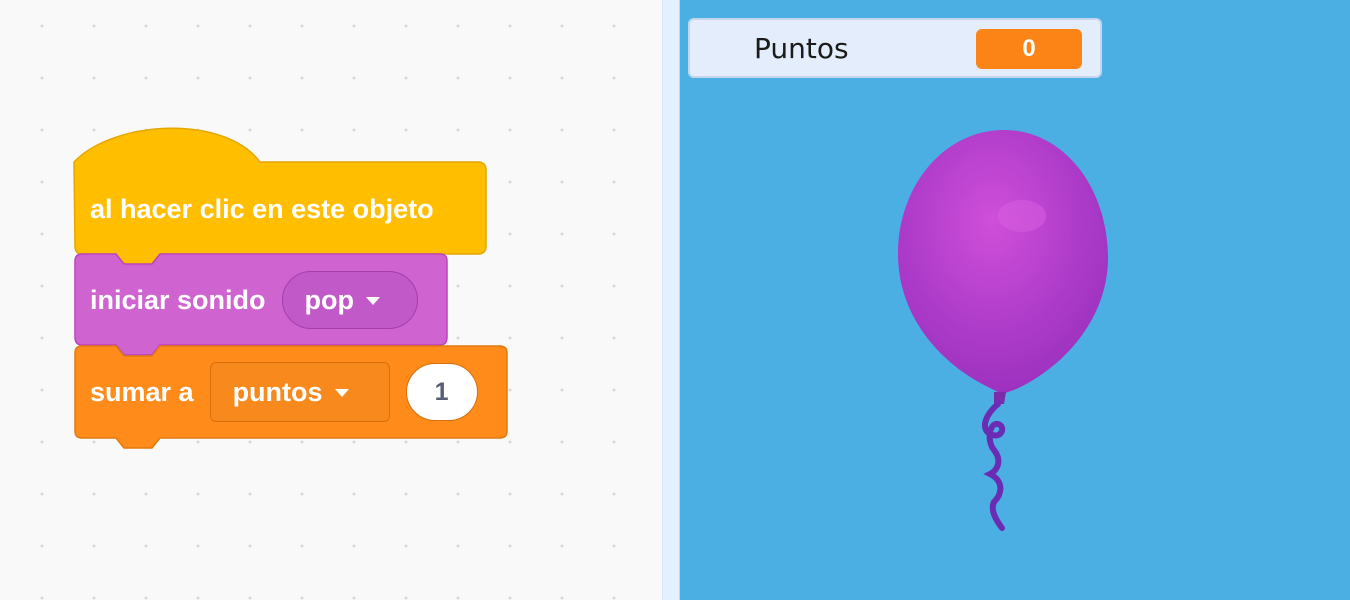  I want to click on sound-dropdown: pop, so click(349, 300).